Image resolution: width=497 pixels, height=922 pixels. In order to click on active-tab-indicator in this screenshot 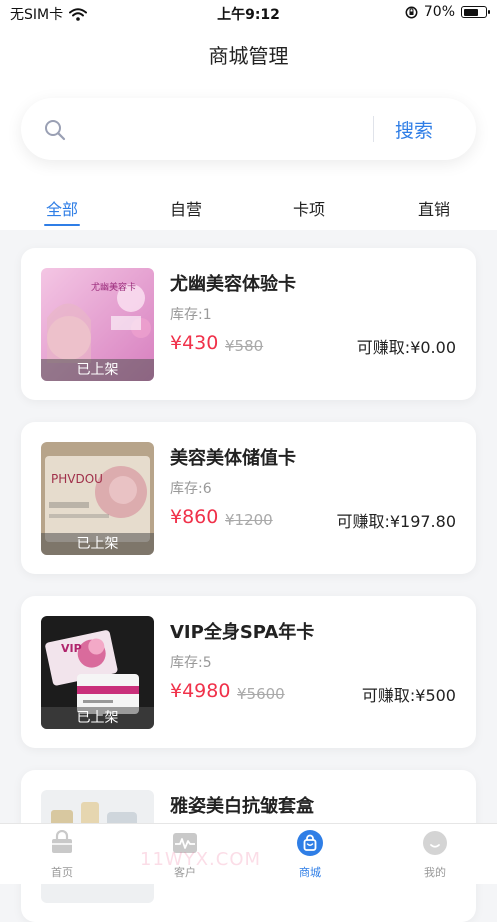, I will do `click(62, 225)`.